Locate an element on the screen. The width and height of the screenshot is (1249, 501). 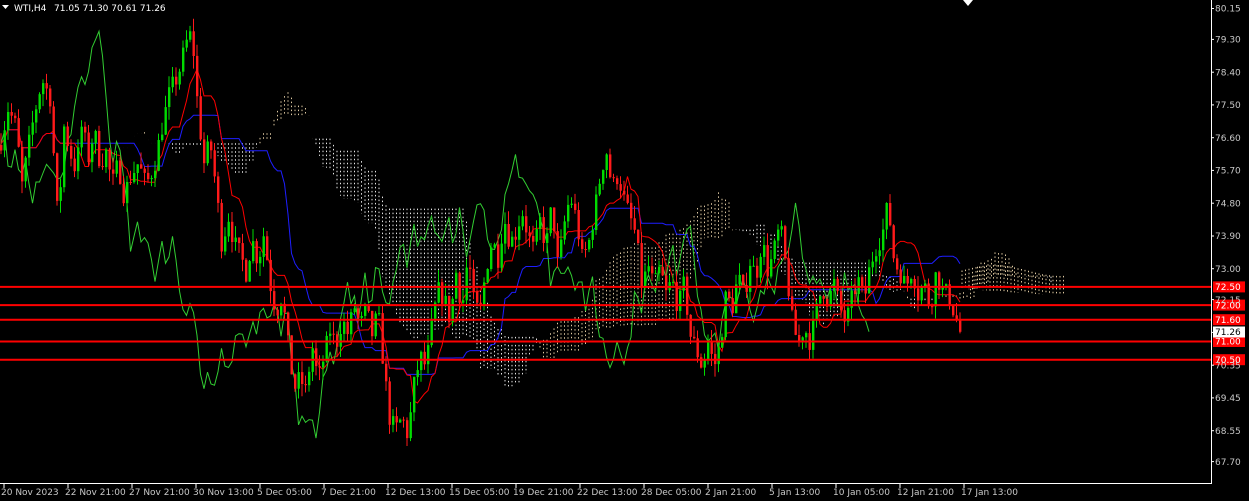
symbol-label: WTI,H4 is located at coordinates (30, 9).